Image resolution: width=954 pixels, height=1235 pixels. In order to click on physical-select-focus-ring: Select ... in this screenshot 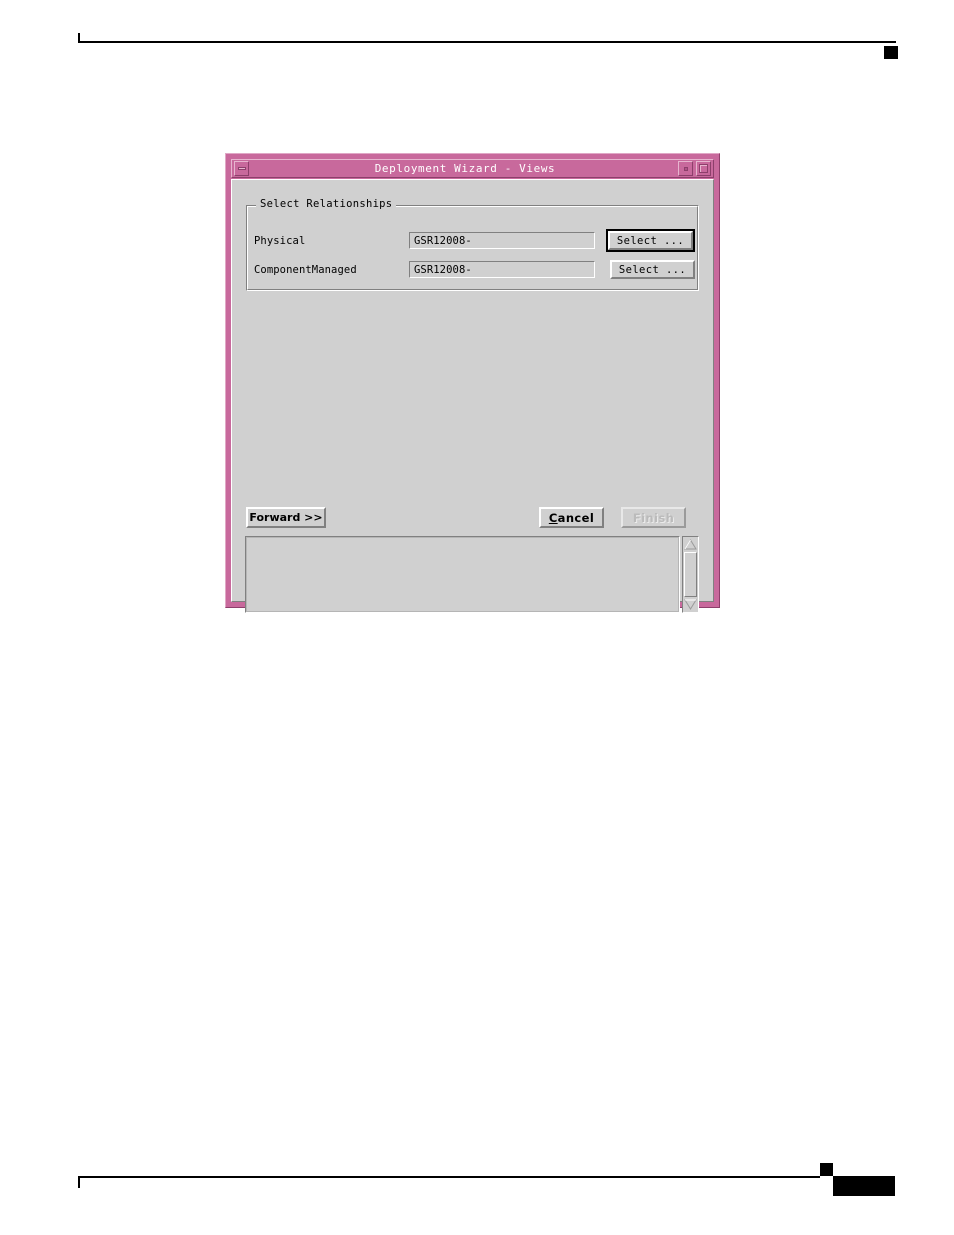, I will do `click(650, 240)`.